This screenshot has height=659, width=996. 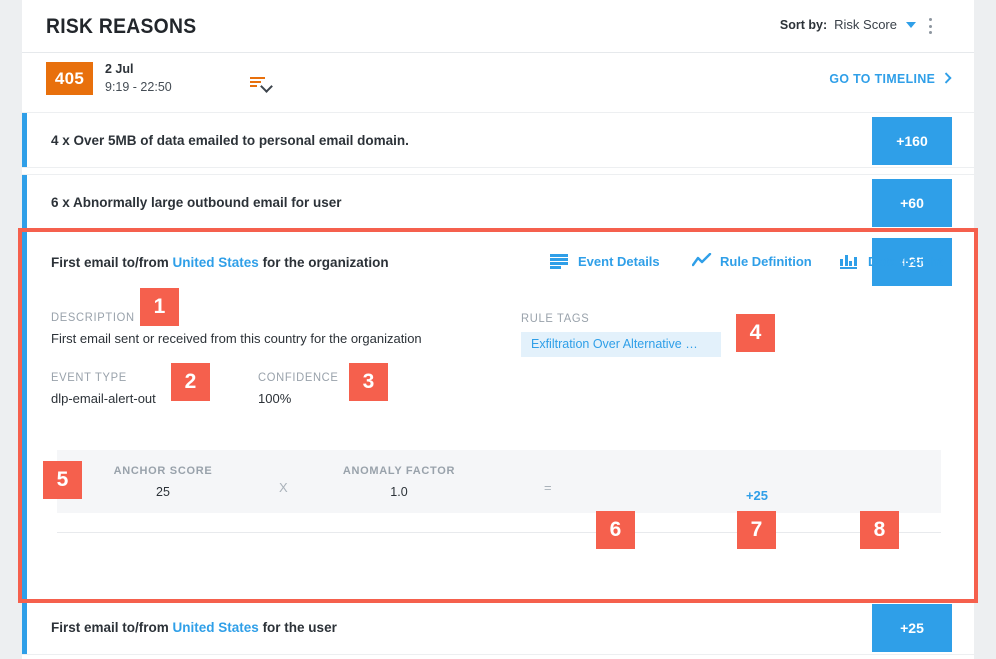 What do you see at coordinates (803, 24) in the screenshot?
I see `sort-by-label: Sort by:` at bounding box center [803, 24].